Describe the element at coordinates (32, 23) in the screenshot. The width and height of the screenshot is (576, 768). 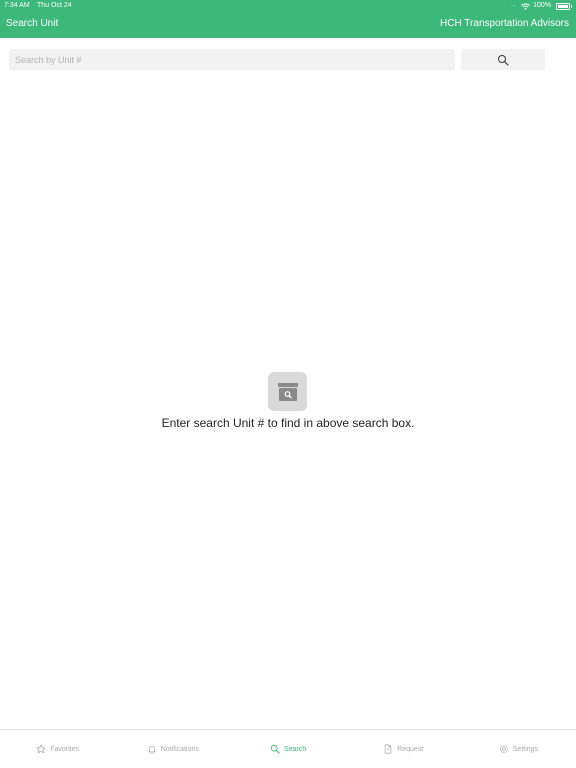
I see `page-title: Search Unit` at that location.